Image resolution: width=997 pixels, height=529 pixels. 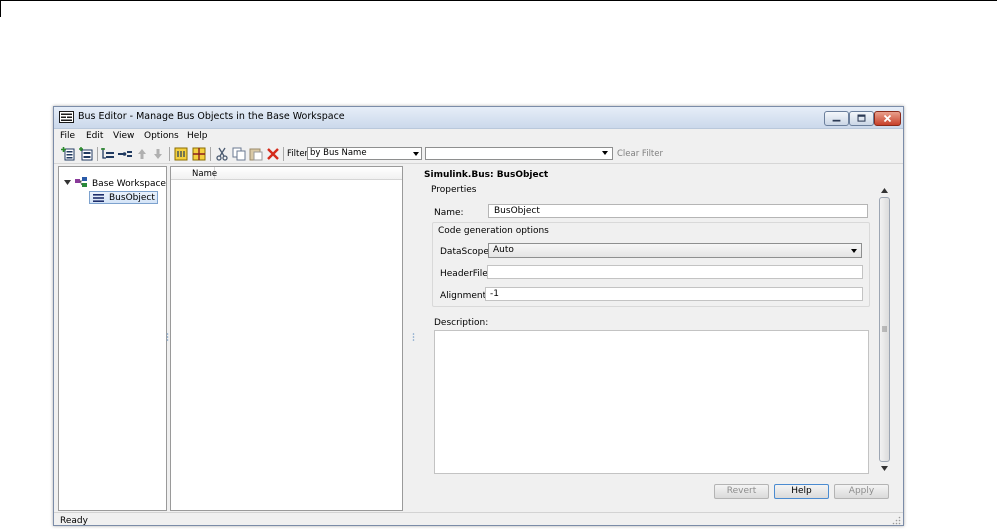 What do you see at coordinates (167, 338) in the screenshot?
I see `splitter-grip-left` at bounding box center [167, 338].